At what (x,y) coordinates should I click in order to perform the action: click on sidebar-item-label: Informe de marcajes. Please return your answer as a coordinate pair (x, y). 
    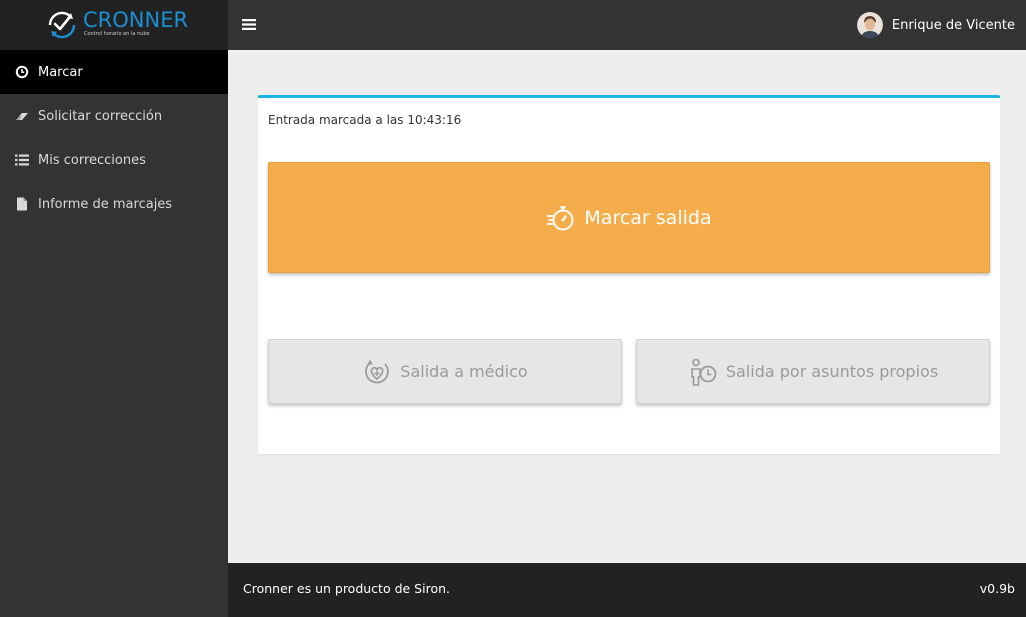
    Looking at the image, I should click on (105, 204).